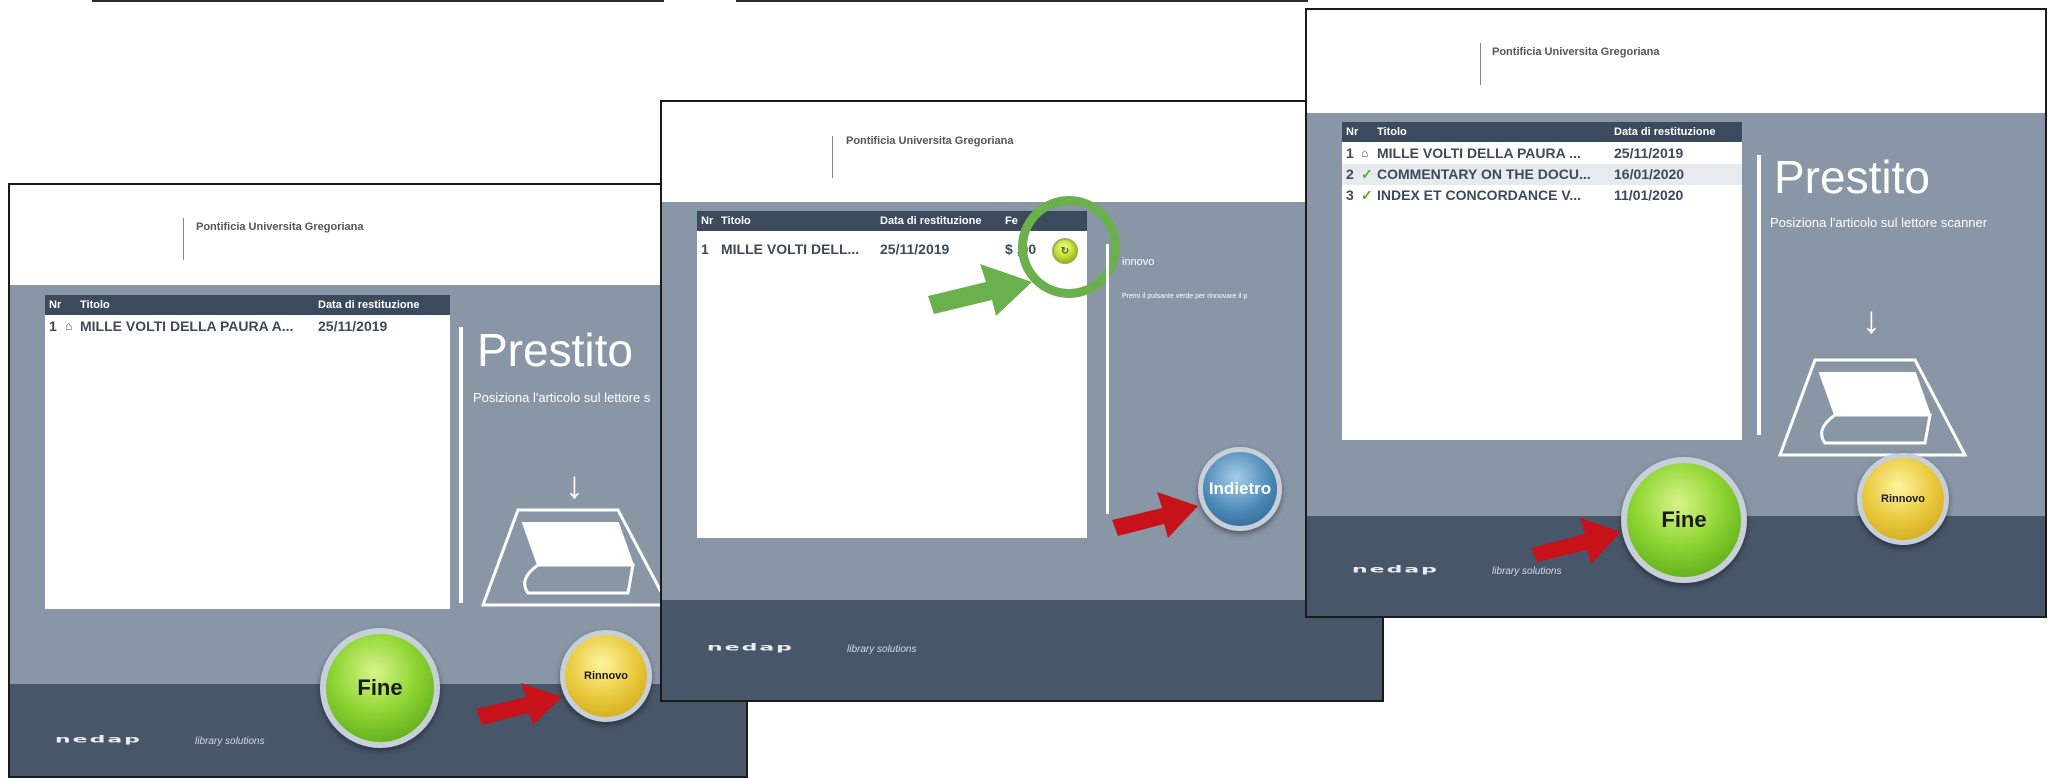 This screenshot has width=2051, height=778. What do you see at coordinates (562, 397) in the screenshot?
I see `instruction-text: Posiziona l'articolo sul lettore s` at bounding box center [562, 397].